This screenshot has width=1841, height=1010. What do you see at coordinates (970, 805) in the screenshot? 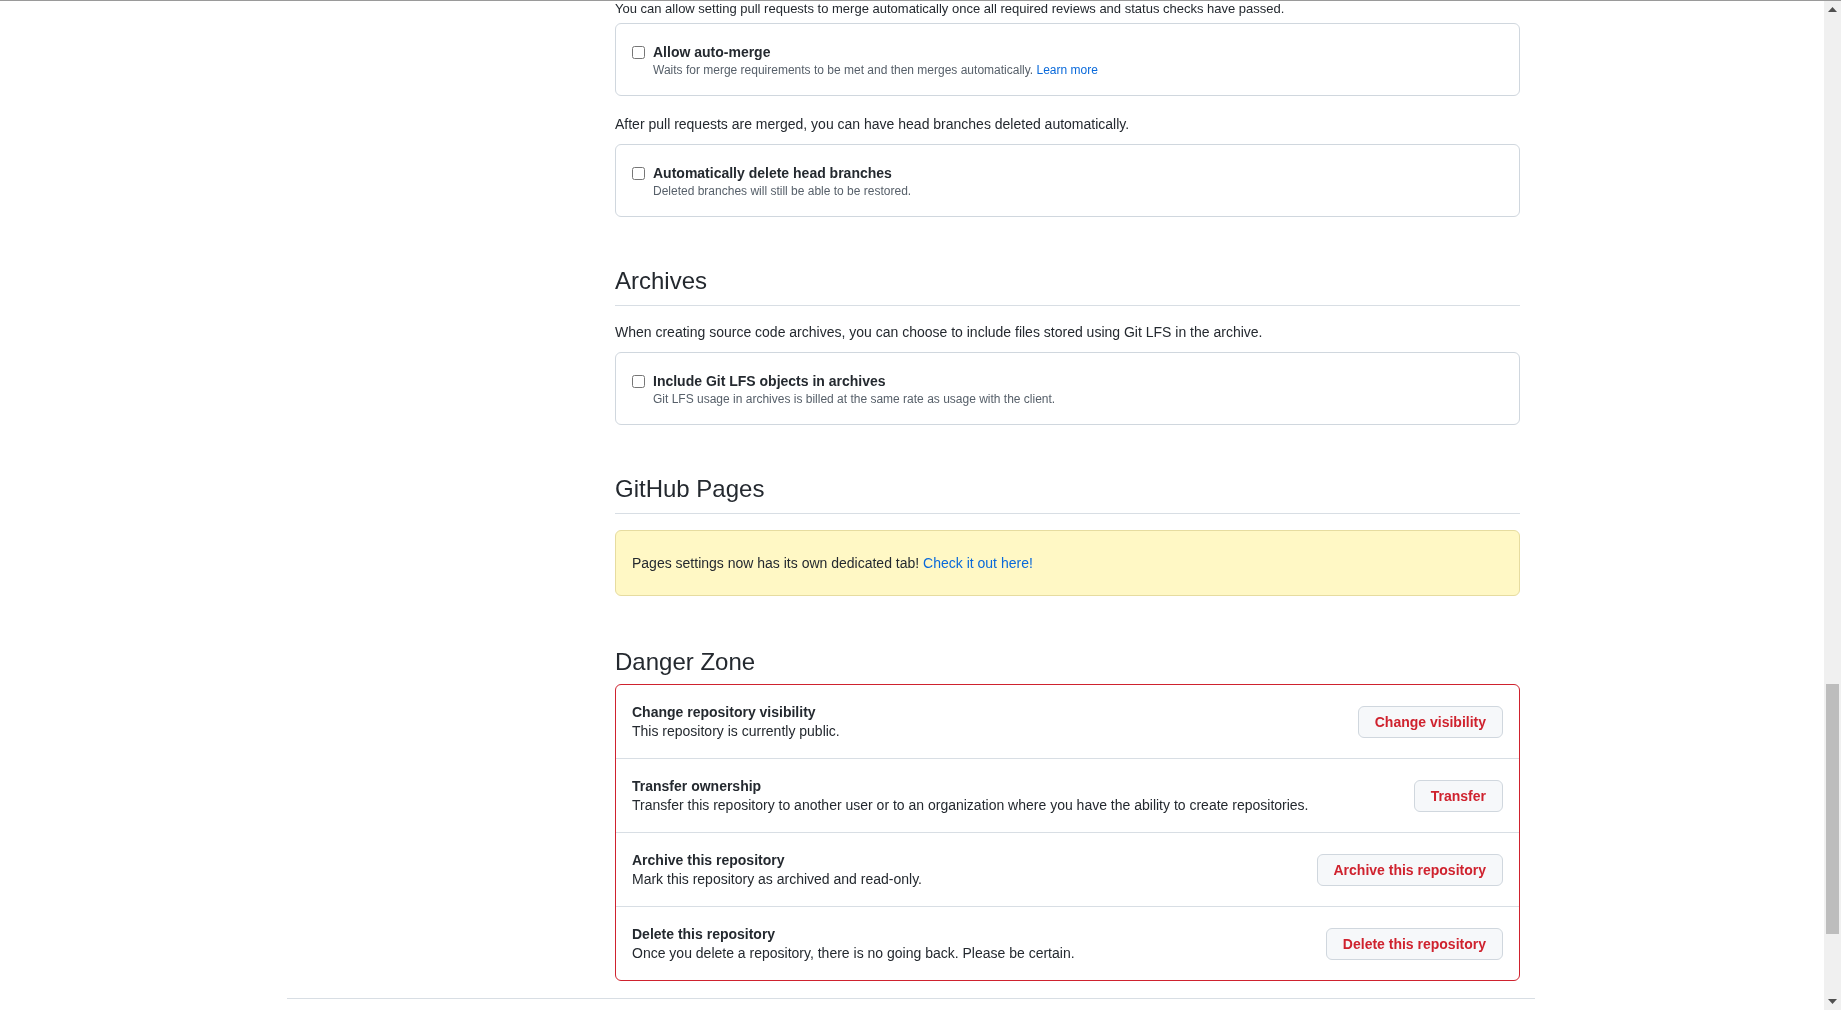
I see `setting-description: Transfer this repository to another user or to an organization where you have the ability to create repositories.` at bounding box center [970, 805].